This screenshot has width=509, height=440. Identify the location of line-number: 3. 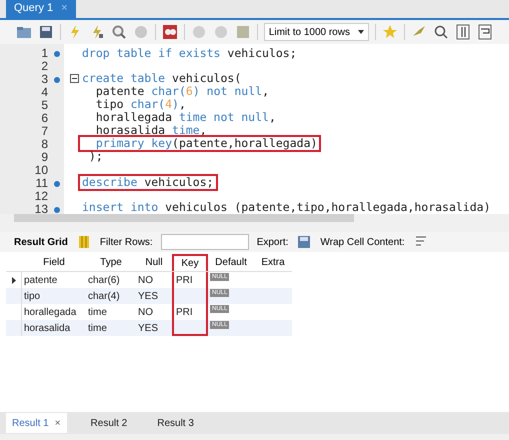
(44, 79).